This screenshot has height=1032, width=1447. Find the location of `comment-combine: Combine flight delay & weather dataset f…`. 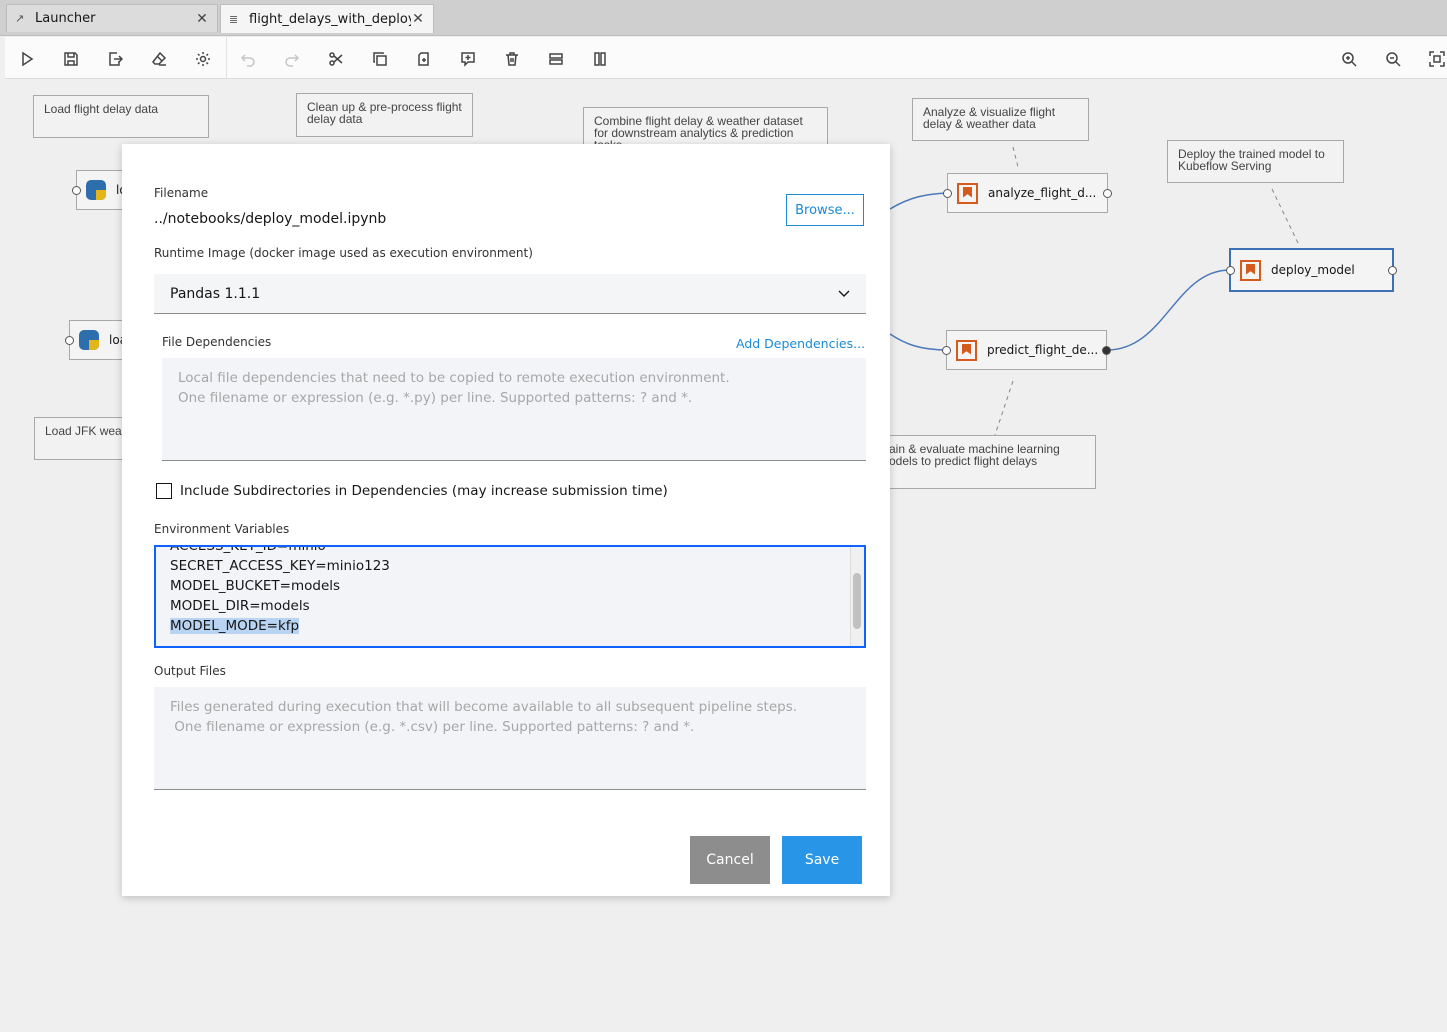

comment-combine: Combine flight delay & weather dataset f… is located at coordinates (705, 127).